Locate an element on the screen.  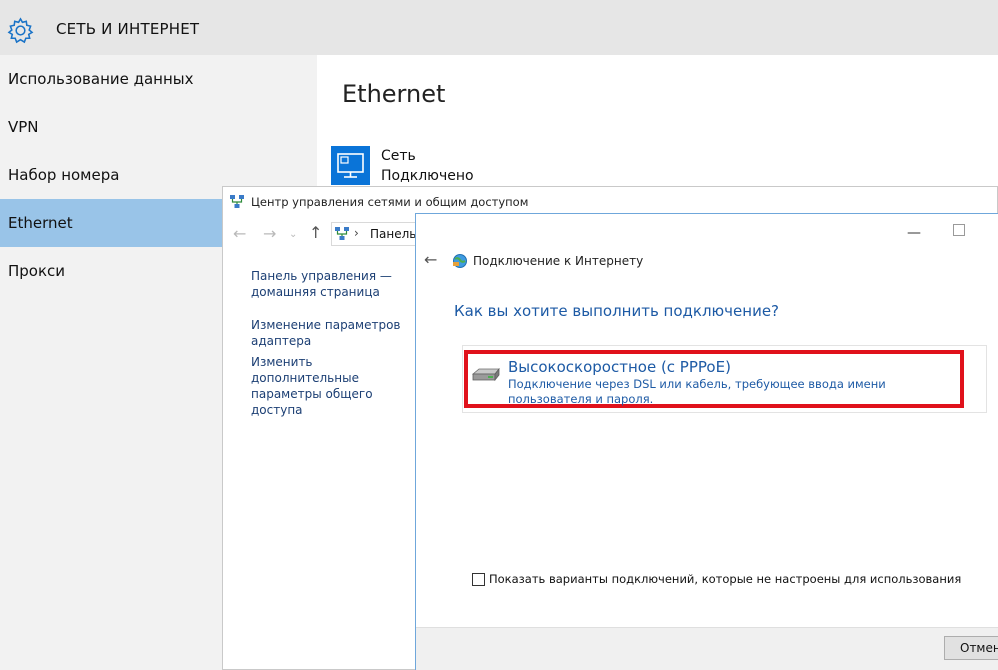
up-arrow-icon: ↑ is located at coordinates (315, 232).